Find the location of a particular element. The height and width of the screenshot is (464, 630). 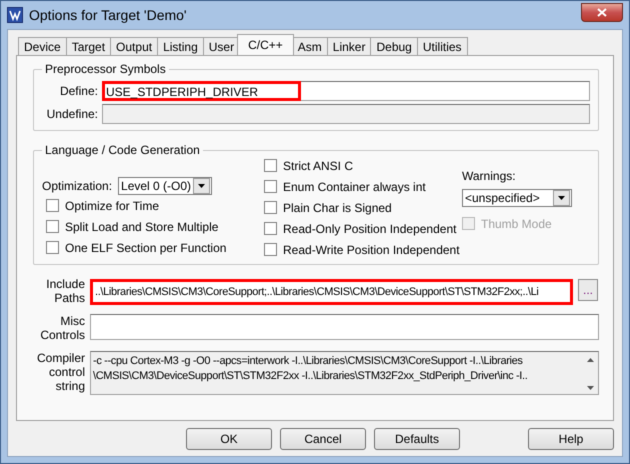

tab: Utilities is located at coordinates (442, 46).